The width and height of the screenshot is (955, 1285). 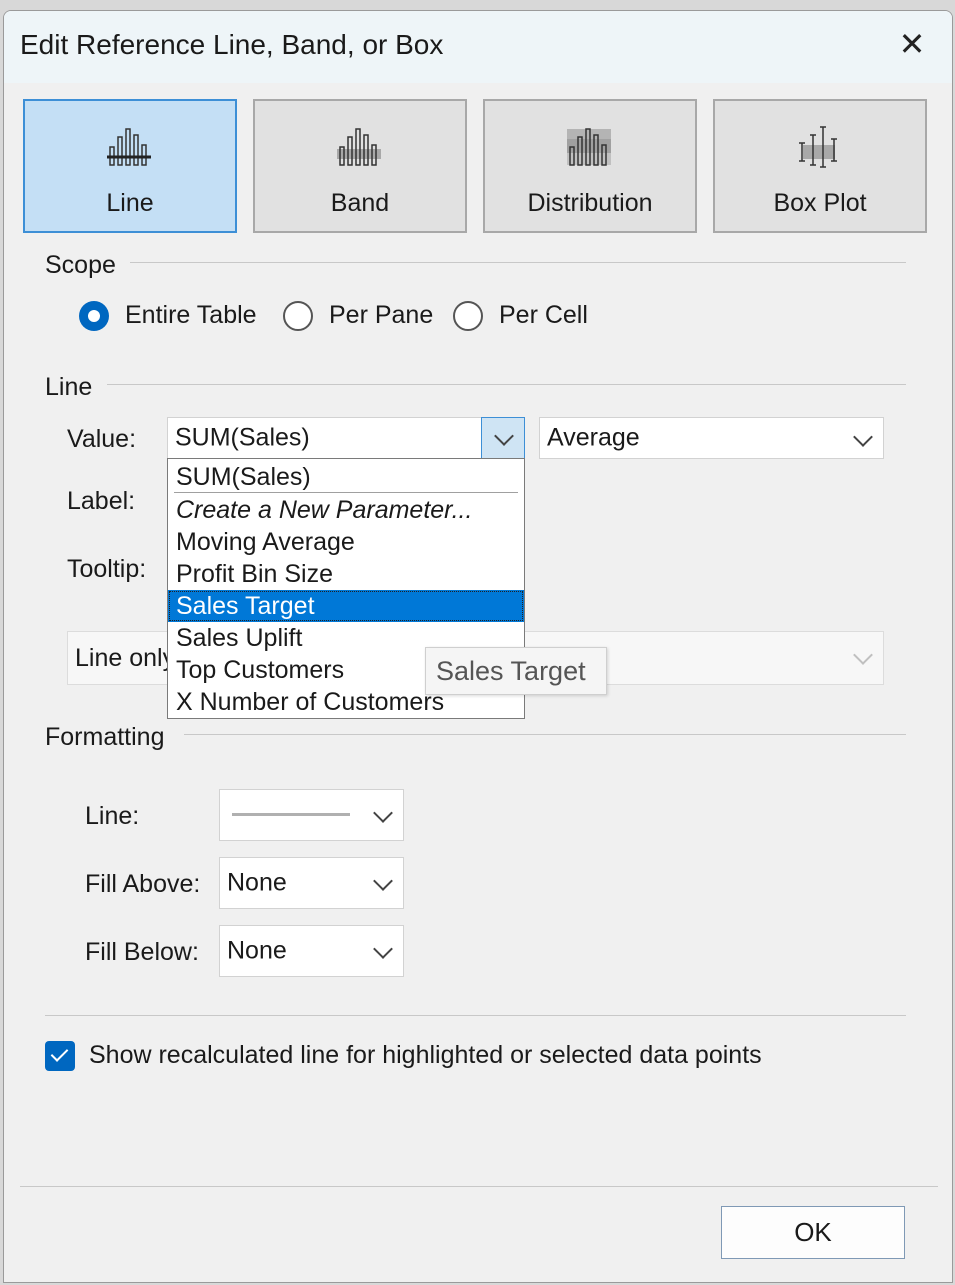 I want to click on formatting-section-label: Formatting, so click(x=105, y=737).